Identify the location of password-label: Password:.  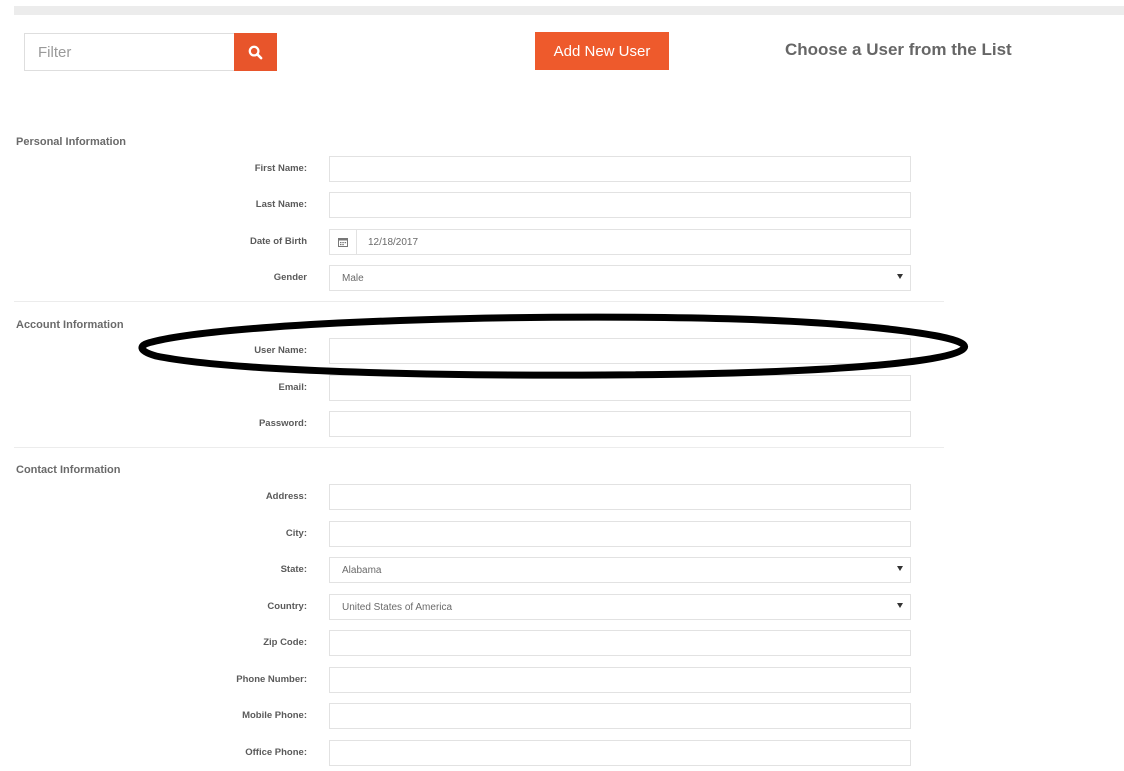
(282, 423).